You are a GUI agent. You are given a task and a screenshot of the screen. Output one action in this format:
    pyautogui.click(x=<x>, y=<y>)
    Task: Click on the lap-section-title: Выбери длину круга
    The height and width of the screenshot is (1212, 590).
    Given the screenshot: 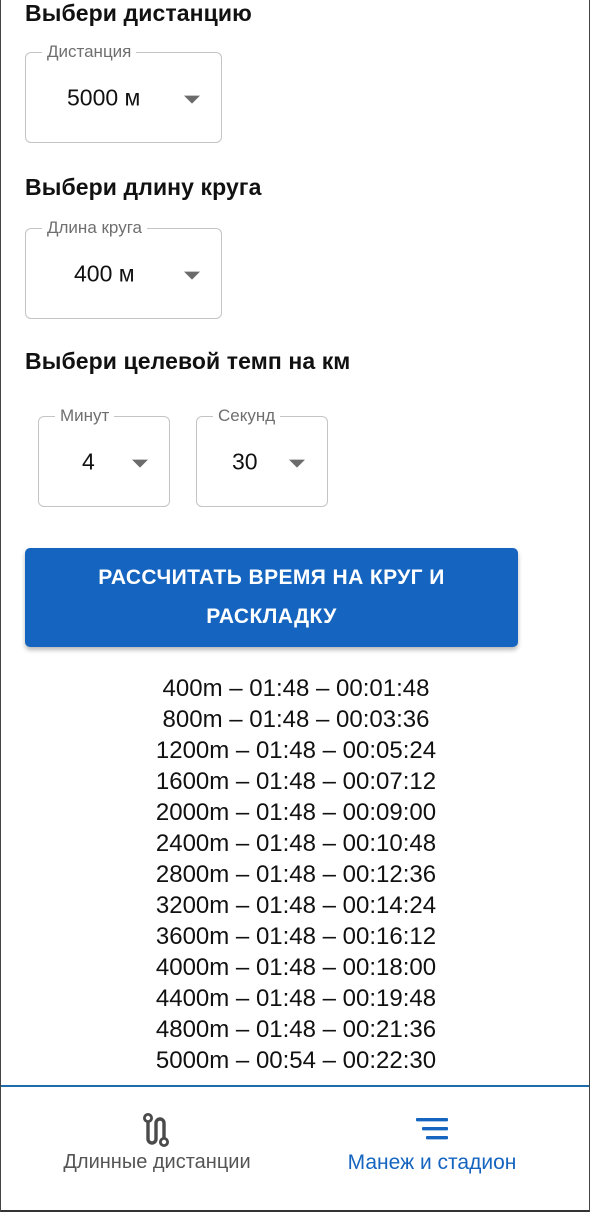 What is the action you would take?
    pyautogui.click(x=143, y=187)
    